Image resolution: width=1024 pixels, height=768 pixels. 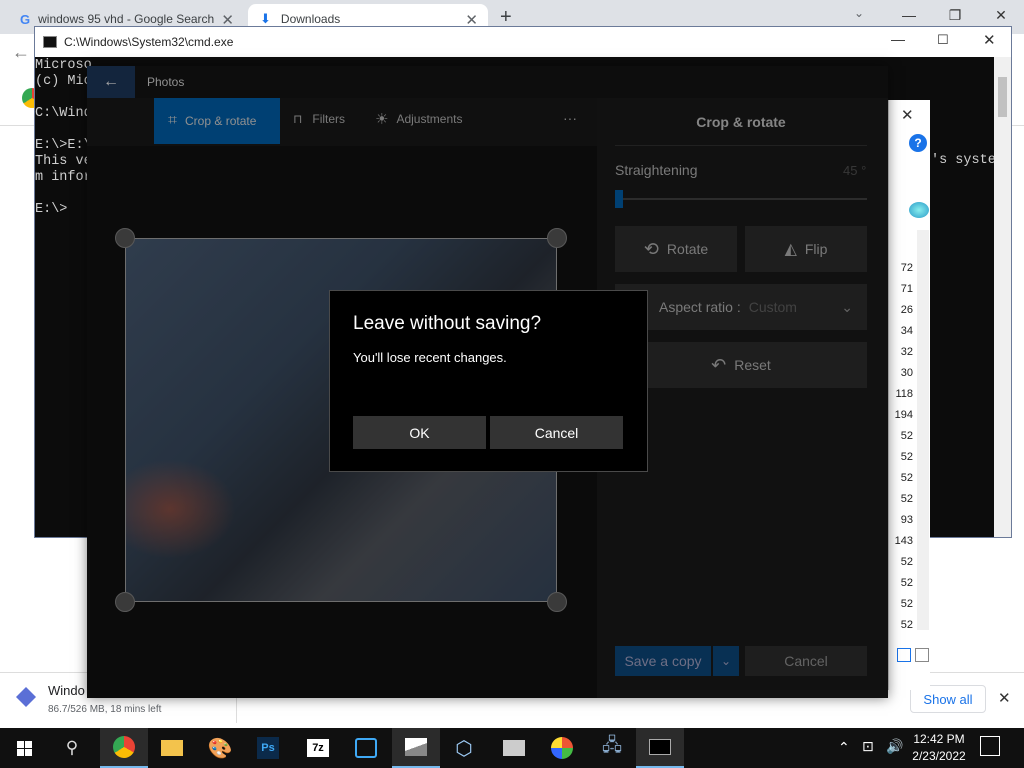 I want to click on file-size-cell: 72, so click(x=906, y=268).